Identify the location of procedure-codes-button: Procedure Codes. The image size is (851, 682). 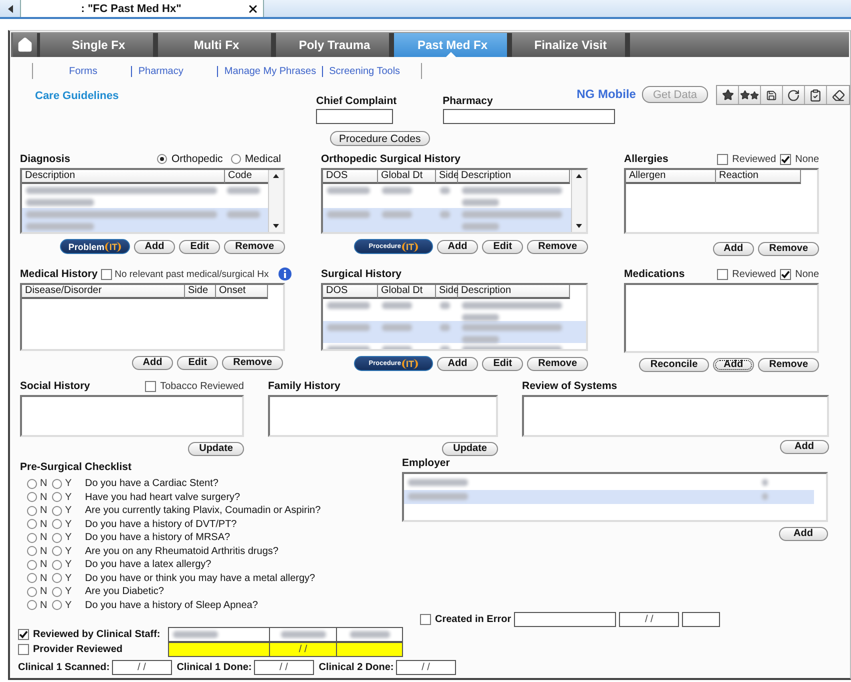
(380, 138).